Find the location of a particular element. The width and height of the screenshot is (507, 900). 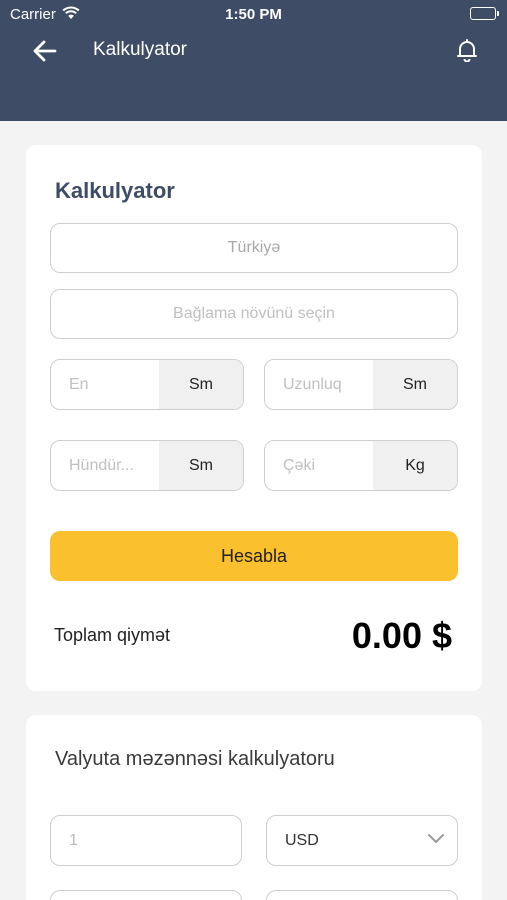

arrow-left-icon is located at coordinates (45, 51).